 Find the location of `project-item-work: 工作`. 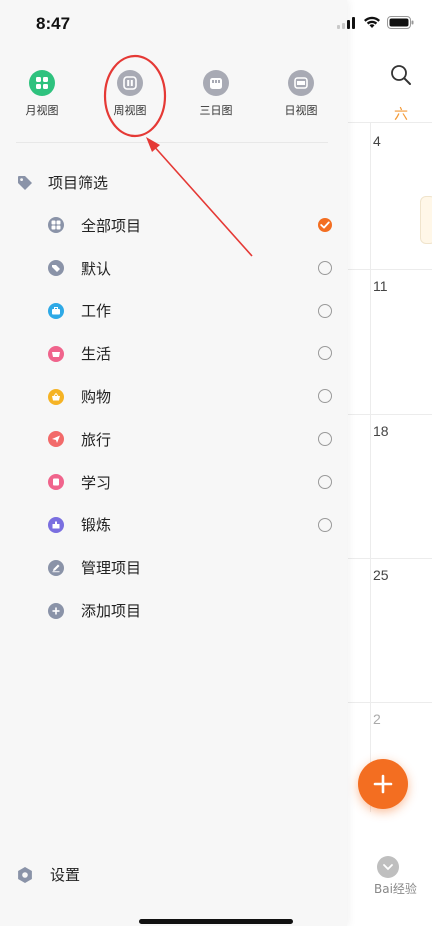

project-item-work: 工作 is located at coordinates (193, 311).